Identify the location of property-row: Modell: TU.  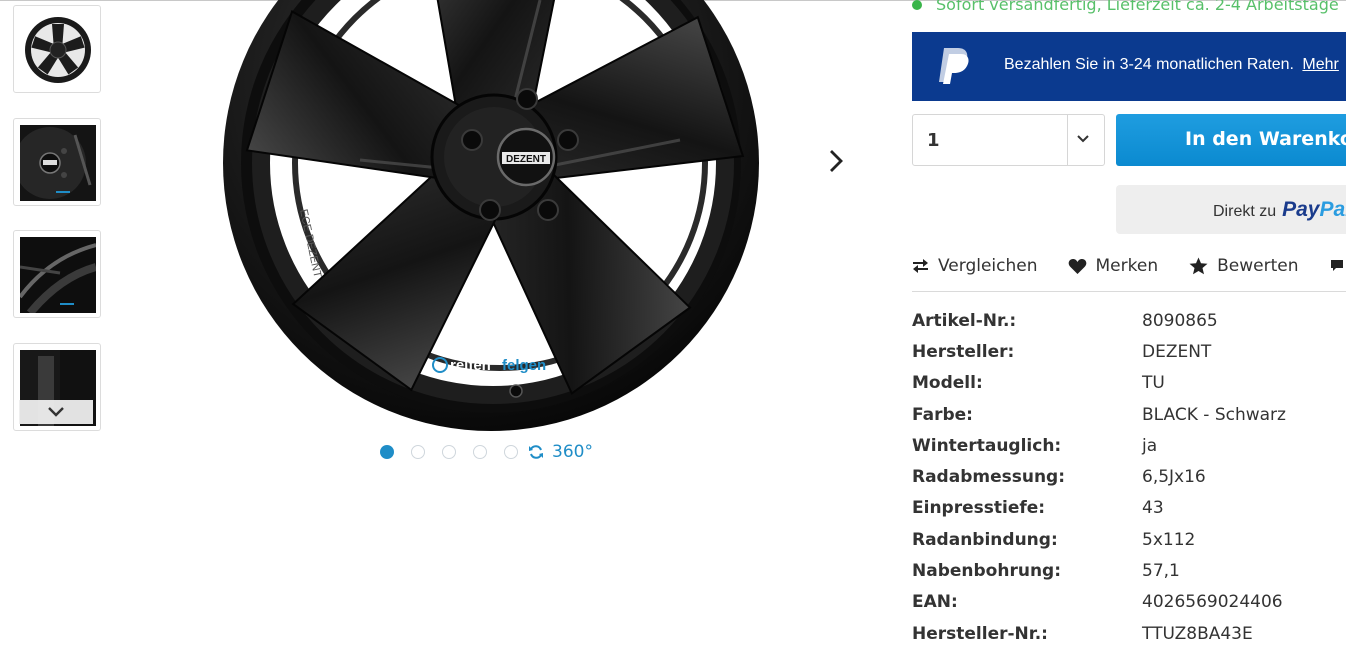
(1099, 383).